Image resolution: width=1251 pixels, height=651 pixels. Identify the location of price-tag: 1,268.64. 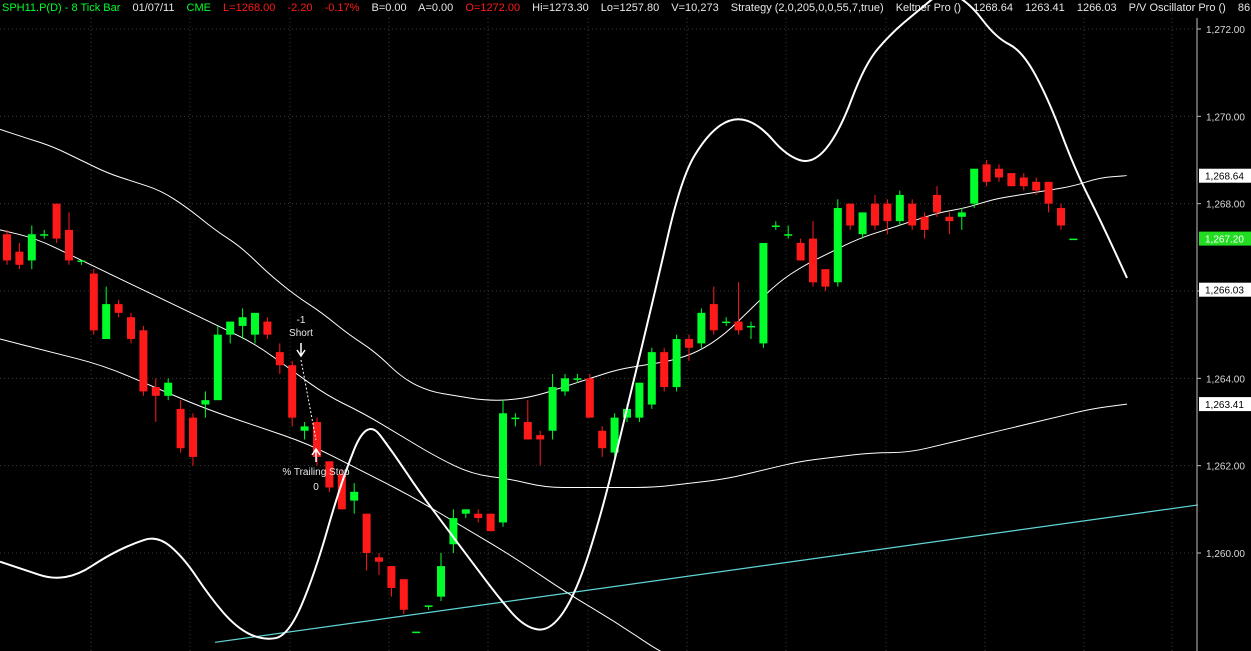
(1225, 175).